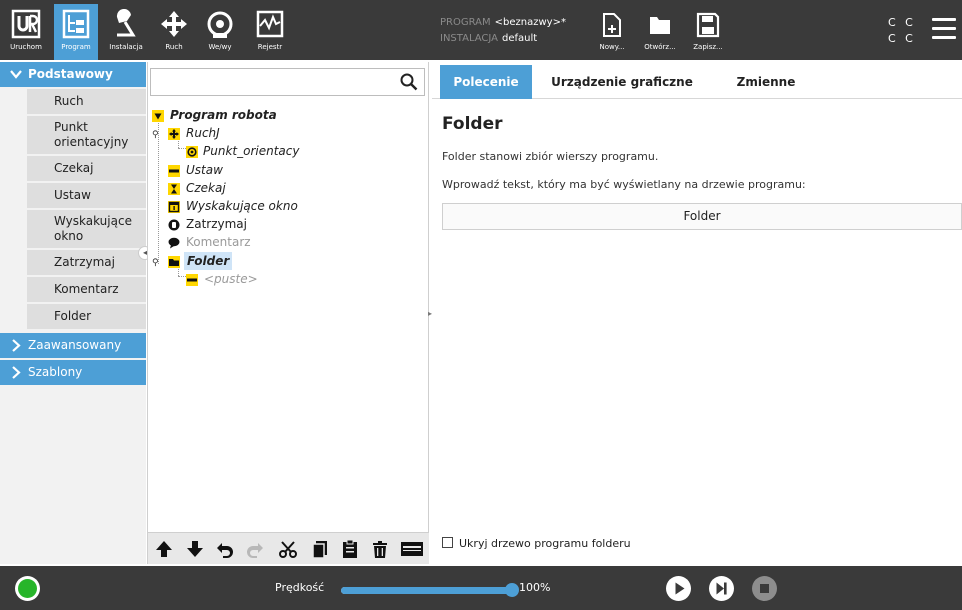 The height and width of the screenshot is (610, 962). Describe the element at coordinates (512, 590) in the screenshot. I see `speed-slider-handle` at that location.